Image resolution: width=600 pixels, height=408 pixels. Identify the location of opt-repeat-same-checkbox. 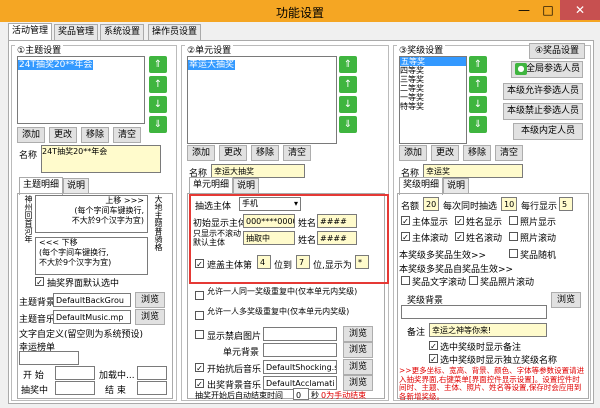
(199, 295).